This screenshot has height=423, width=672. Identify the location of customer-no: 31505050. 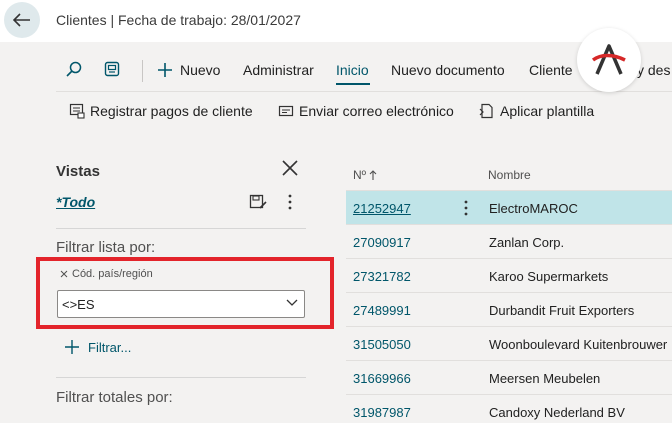
(382, 344).